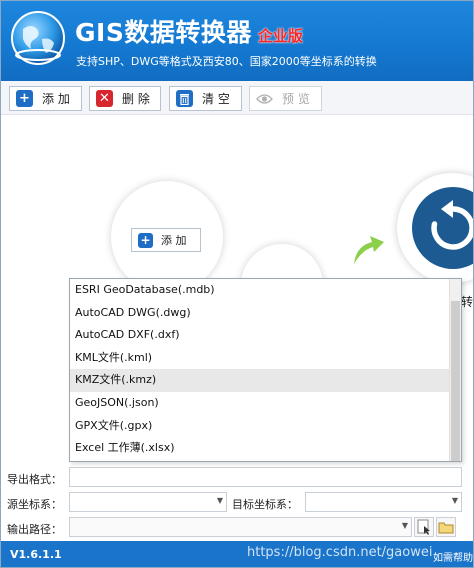 This screenshot has width=474, height=568. I want to click on add-button: + 添 加, so click(45, 98).